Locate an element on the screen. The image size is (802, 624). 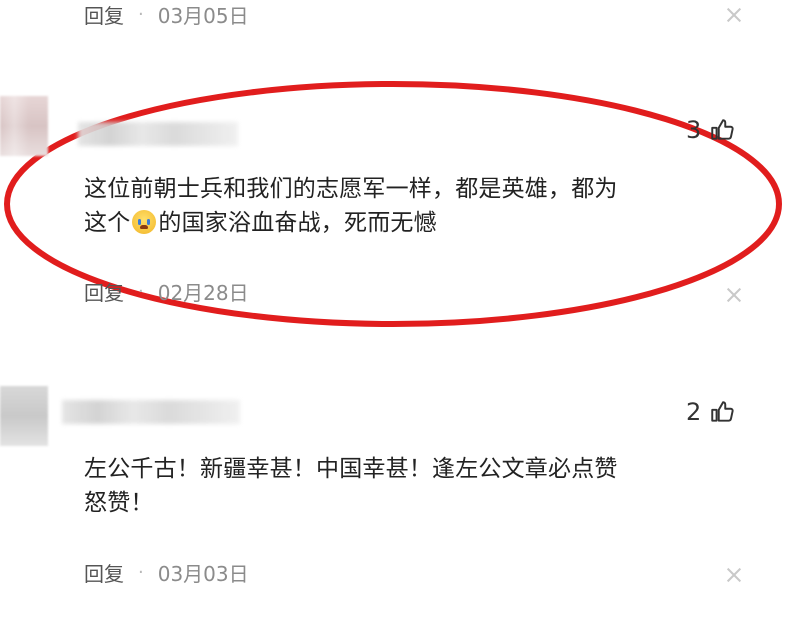
comment-text-segment: 的国家浴血奋战，死而无憾 is located at coordinates (297, 223).